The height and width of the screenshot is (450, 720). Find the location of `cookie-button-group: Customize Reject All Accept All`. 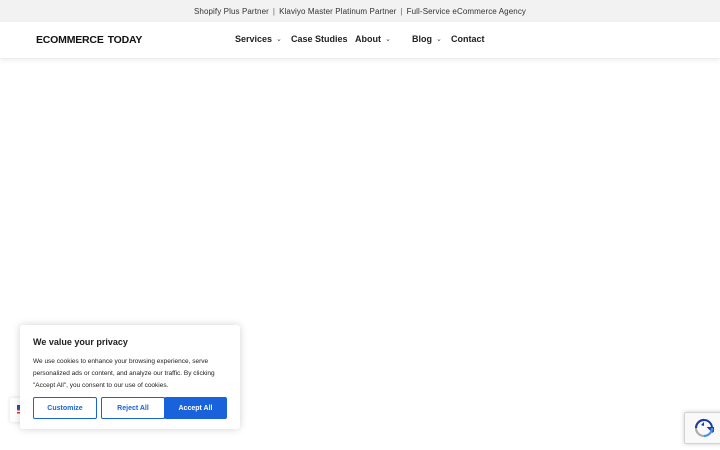

cookie-button-group: Customize Reject All Accept All is located at coordinates (130, 408).